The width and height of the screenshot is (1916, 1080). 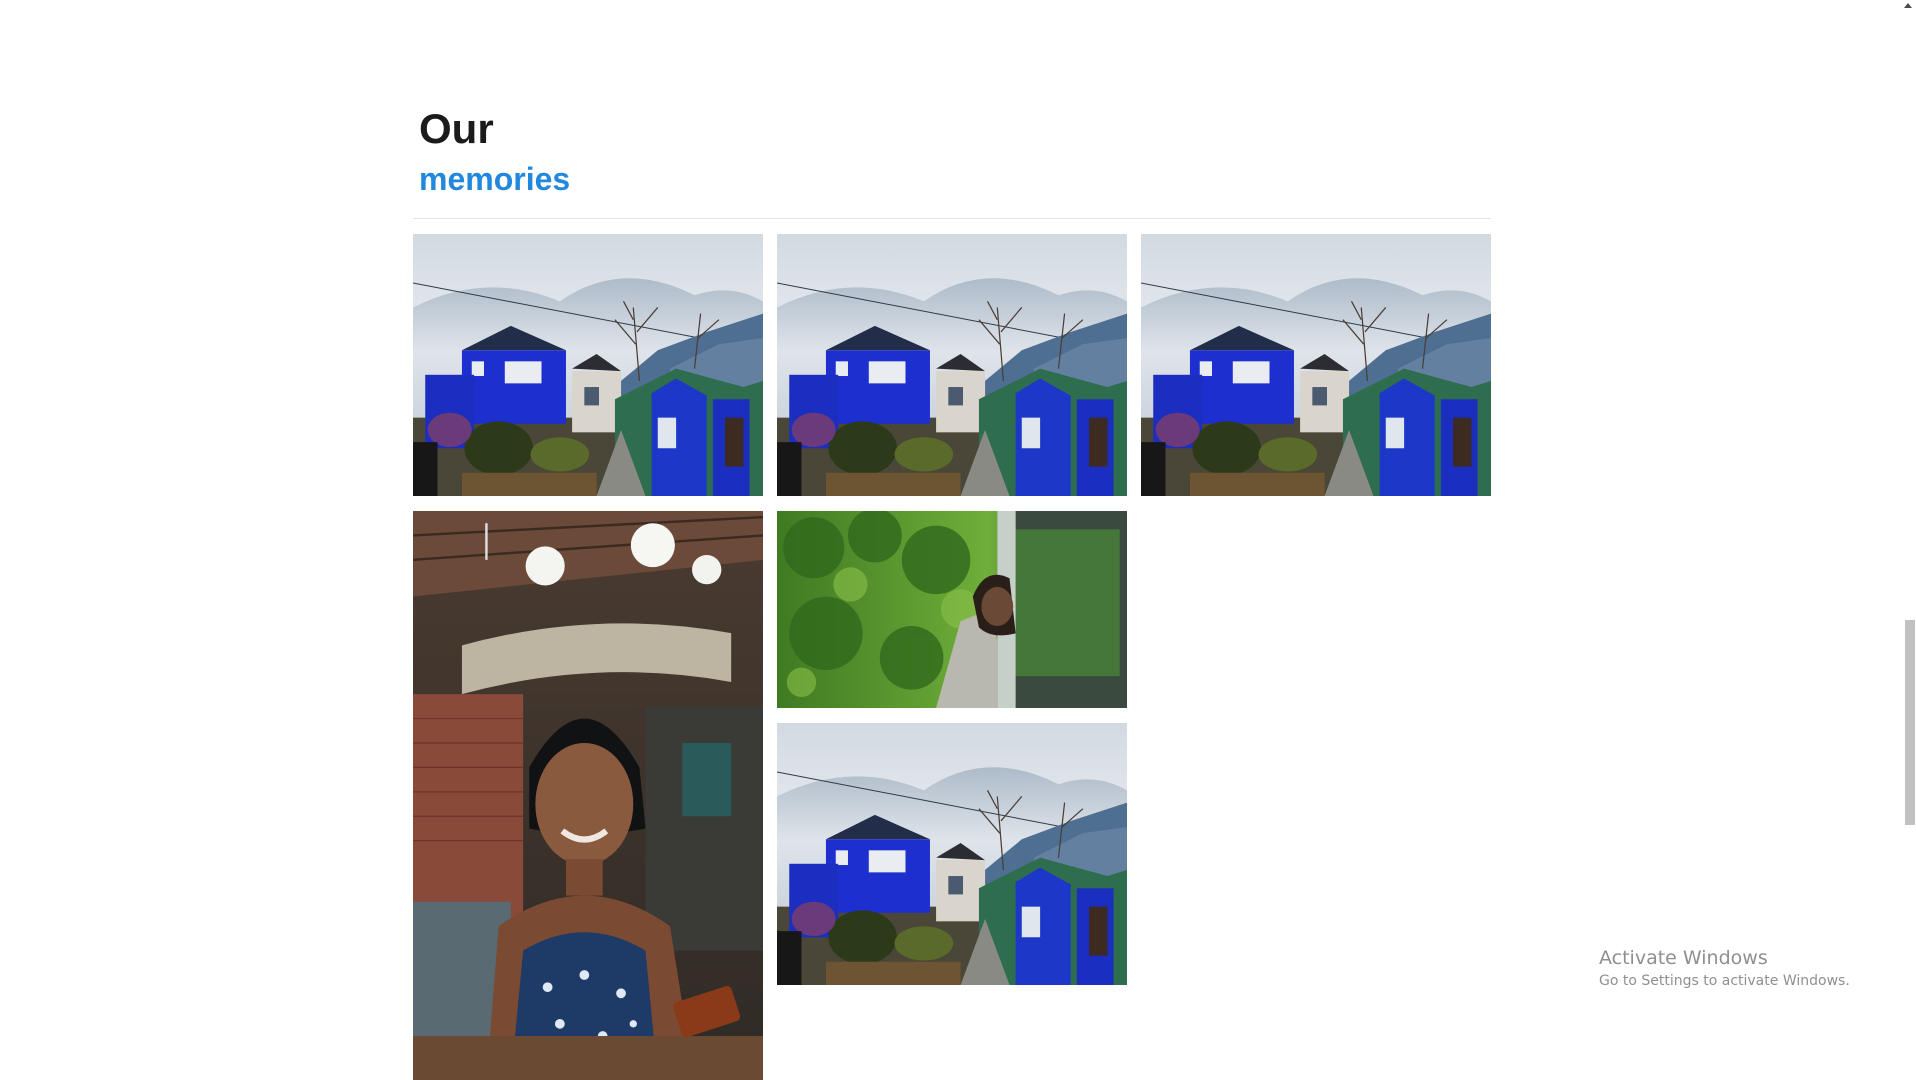 I want to click on activate-windows-title: Activate Windows, so click(x=1683, y=958).